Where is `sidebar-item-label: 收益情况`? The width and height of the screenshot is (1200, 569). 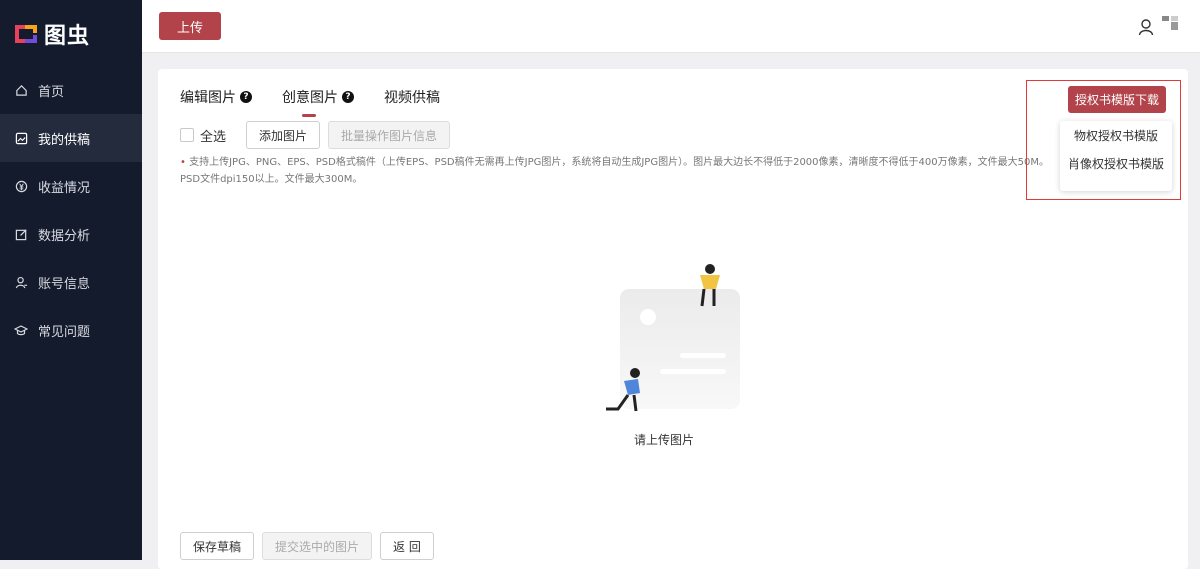
sidebar-item-label: 收益情况 is located at coordinates (64, 188).